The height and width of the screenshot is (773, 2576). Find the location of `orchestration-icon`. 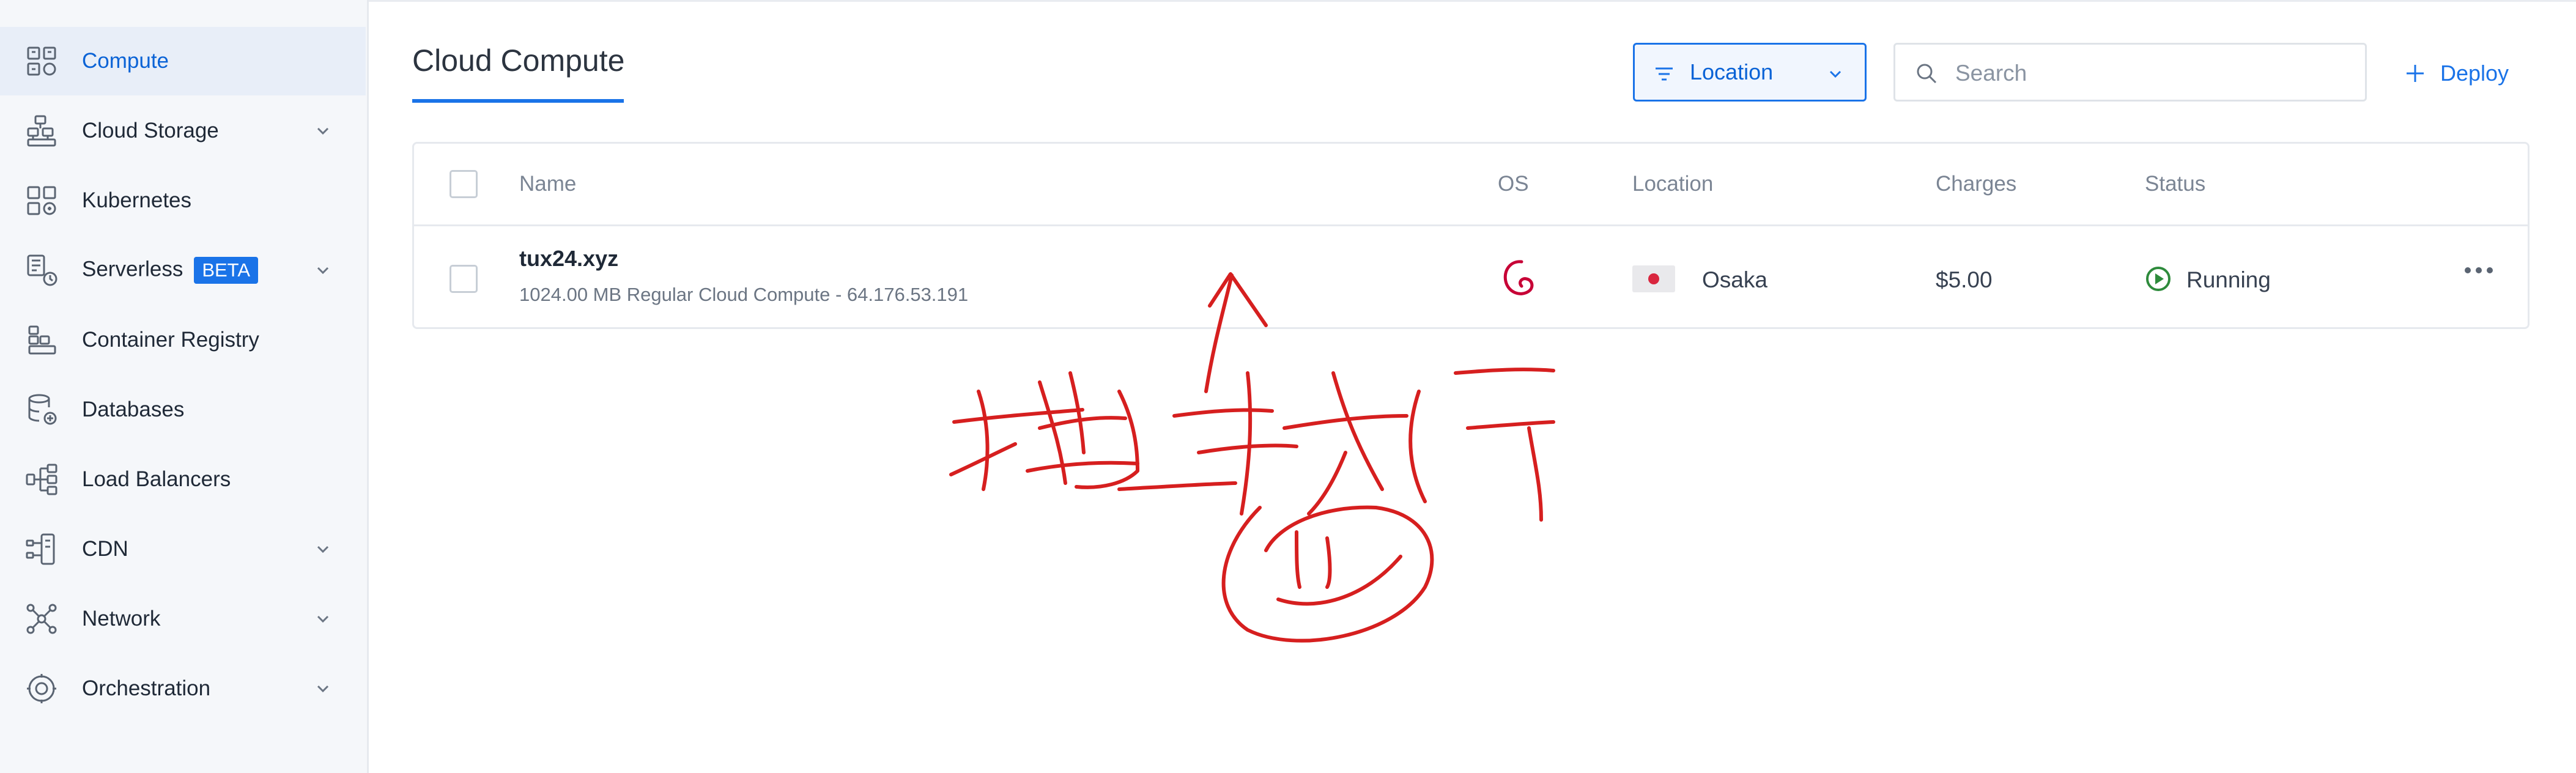

orchestration-icon is located at coordinates (41, 689).